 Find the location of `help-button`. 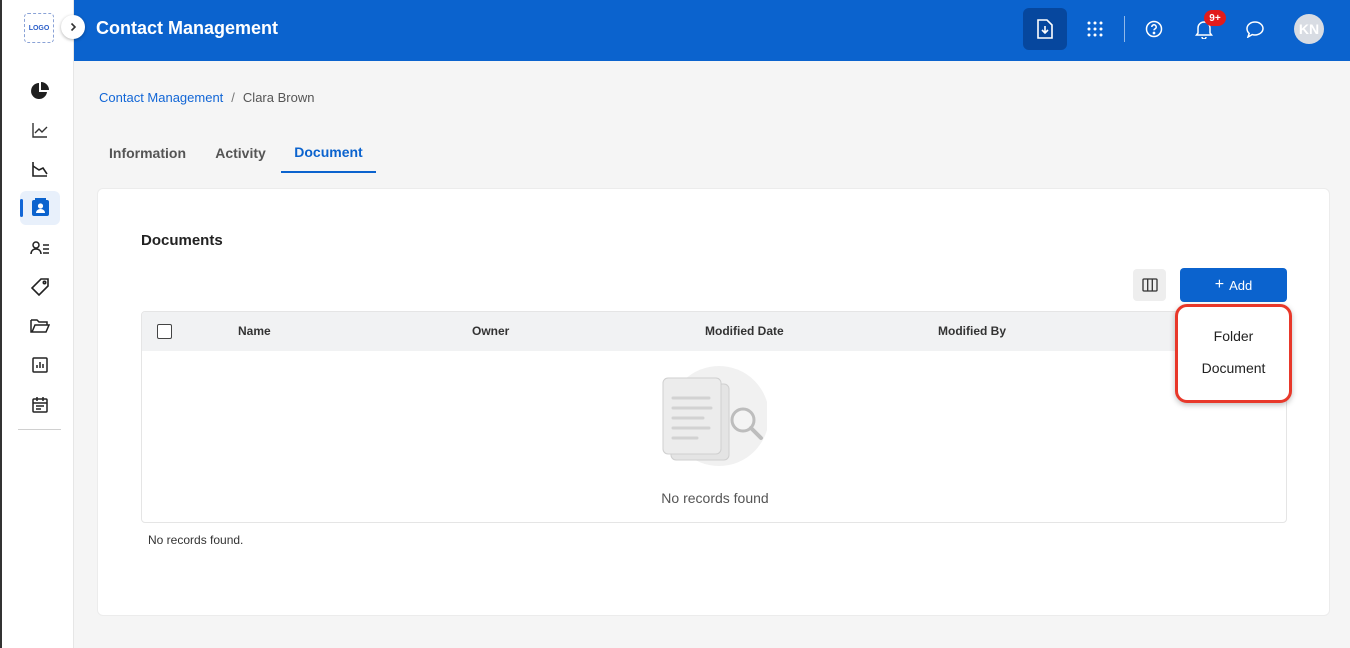

help-button is located at coordinates (1154, 29).